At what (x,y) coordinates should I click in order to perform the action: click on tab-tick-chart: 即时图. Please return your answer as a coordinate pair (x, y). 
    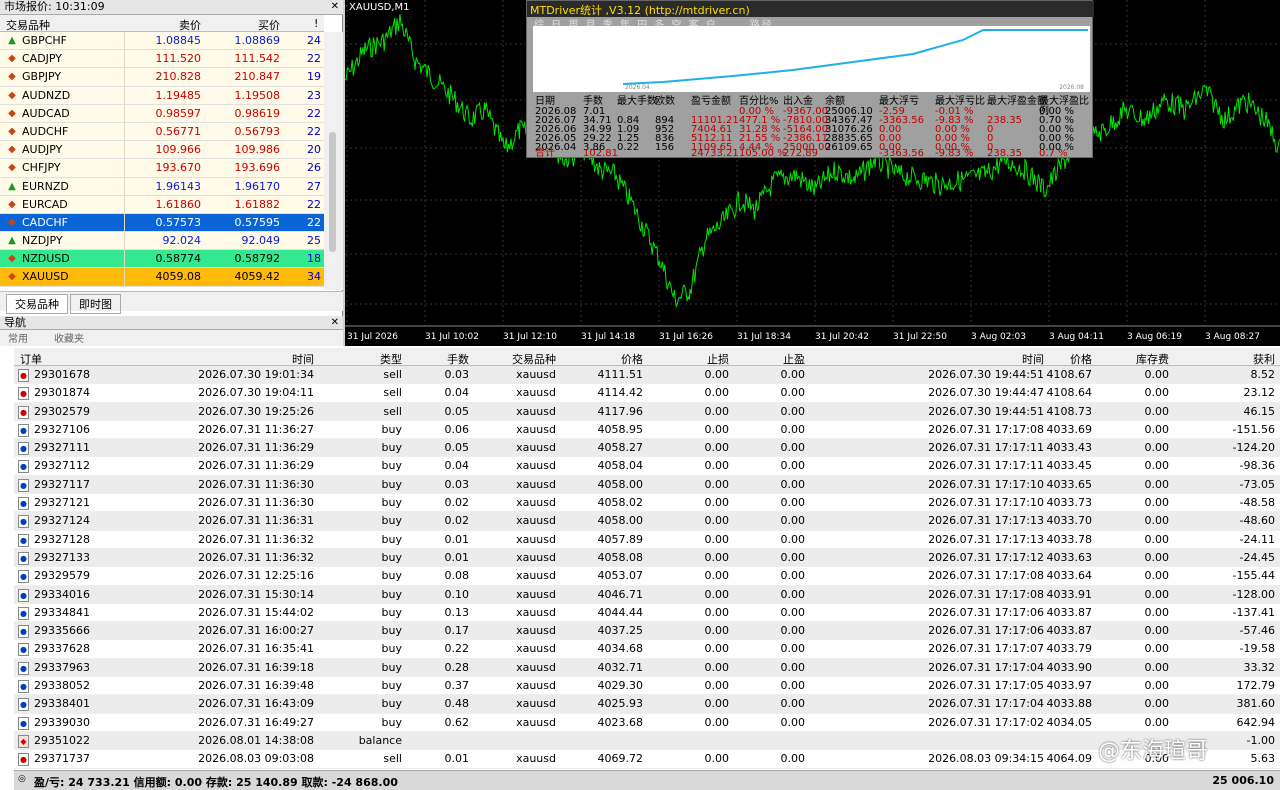
    Looking at the image, I should click on (95, 304).